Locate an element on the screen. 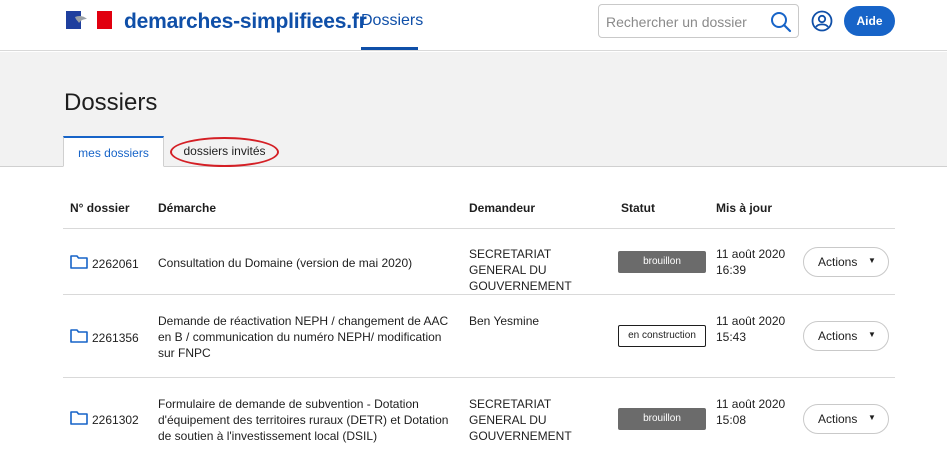  marianne-logo-icon is located at coordinates (89, 20).